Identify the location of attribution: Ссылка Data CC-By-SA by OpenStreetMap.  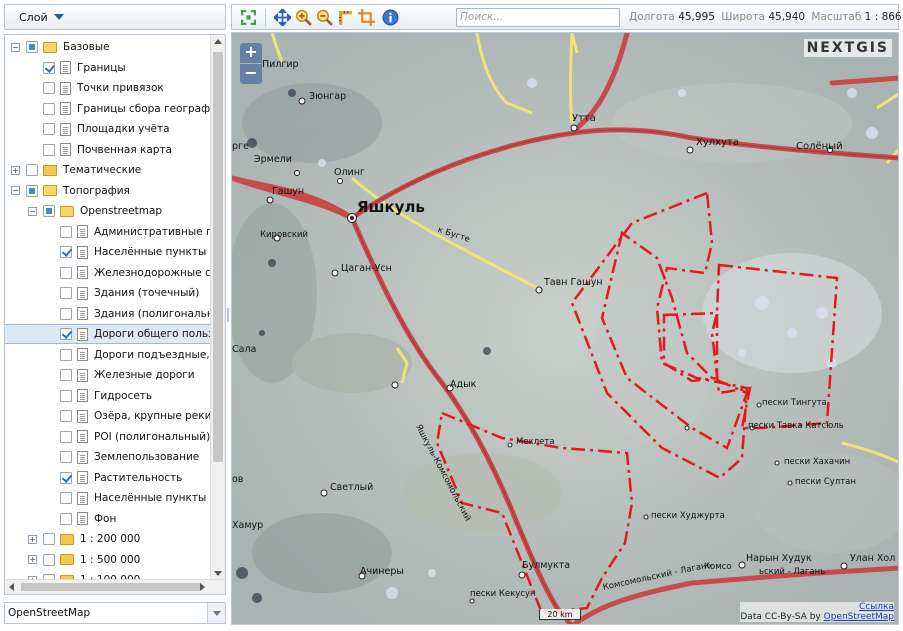
(817, 612).